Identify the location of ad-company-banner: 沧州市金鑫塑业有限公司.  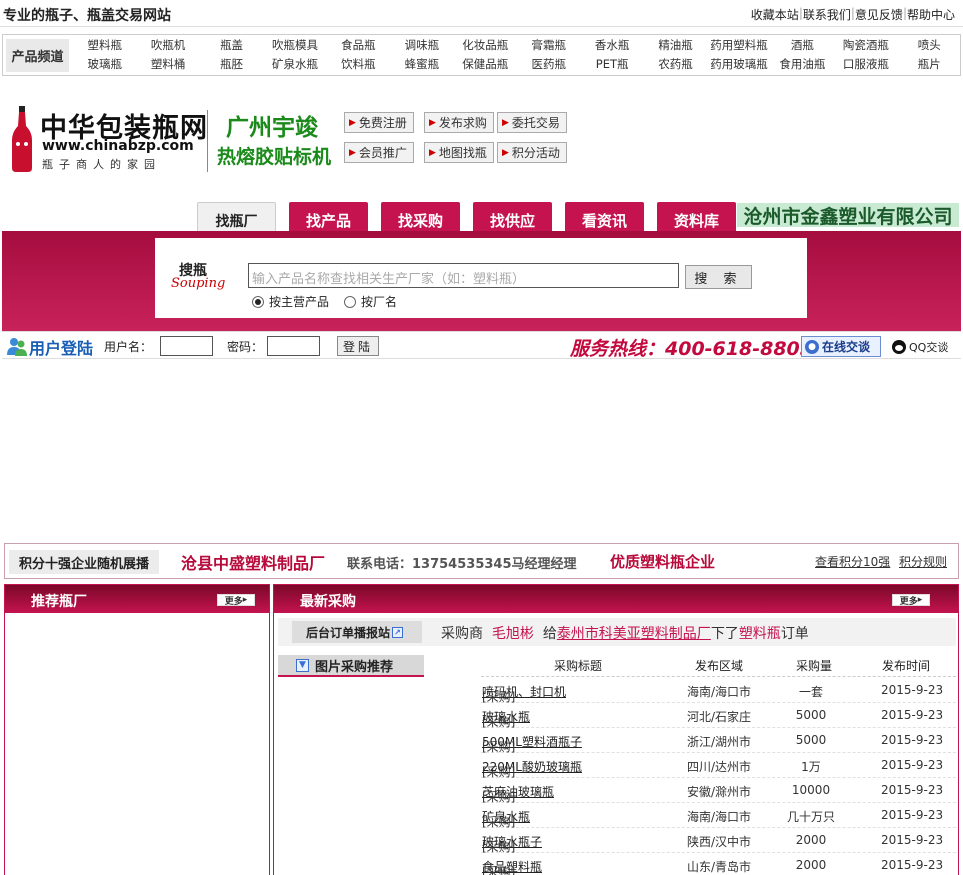
(848, 215).